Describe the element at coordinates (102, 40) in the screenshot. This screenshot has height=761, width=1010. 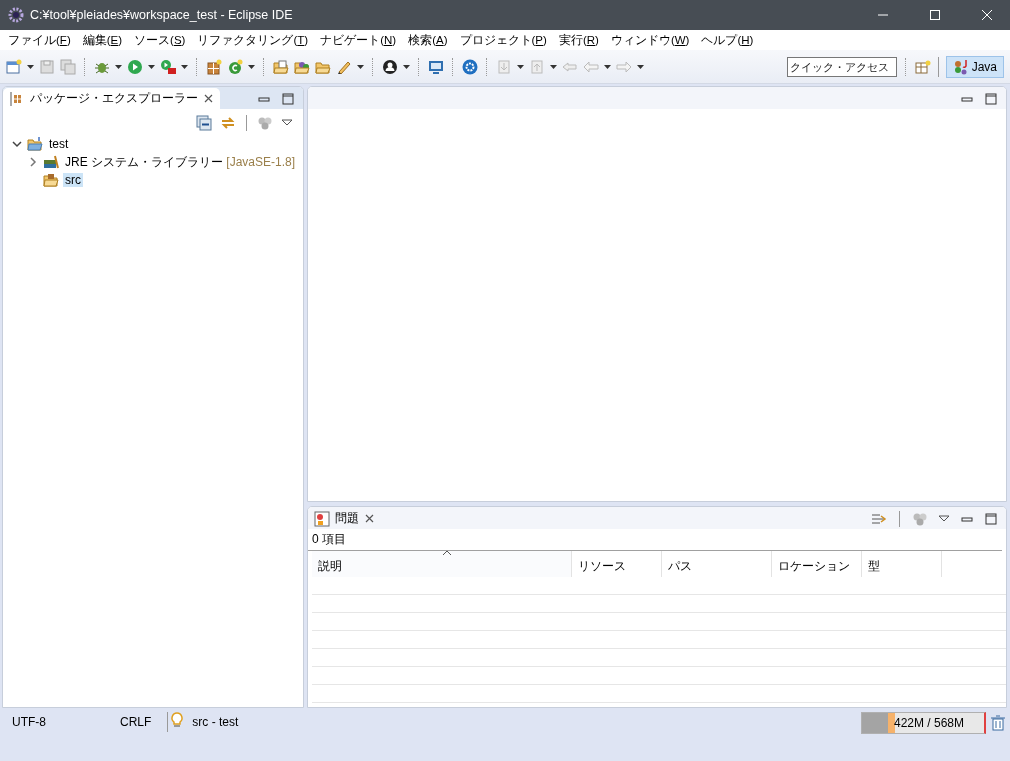
I see `menu-item: 編集(E)` at that location.